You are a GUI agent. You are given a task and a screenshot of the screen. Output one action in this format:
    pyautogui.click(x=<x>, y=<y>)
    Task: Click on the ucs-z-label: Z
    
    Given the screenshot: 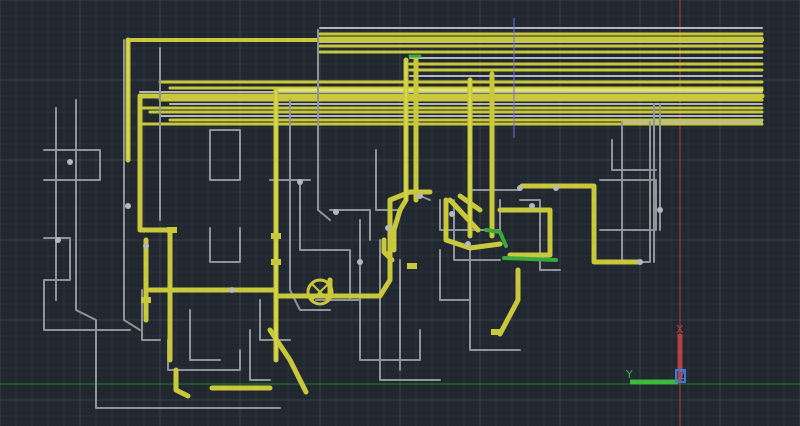 What is the action you would take?
    pyautogui.click(x=682, y=375)
    